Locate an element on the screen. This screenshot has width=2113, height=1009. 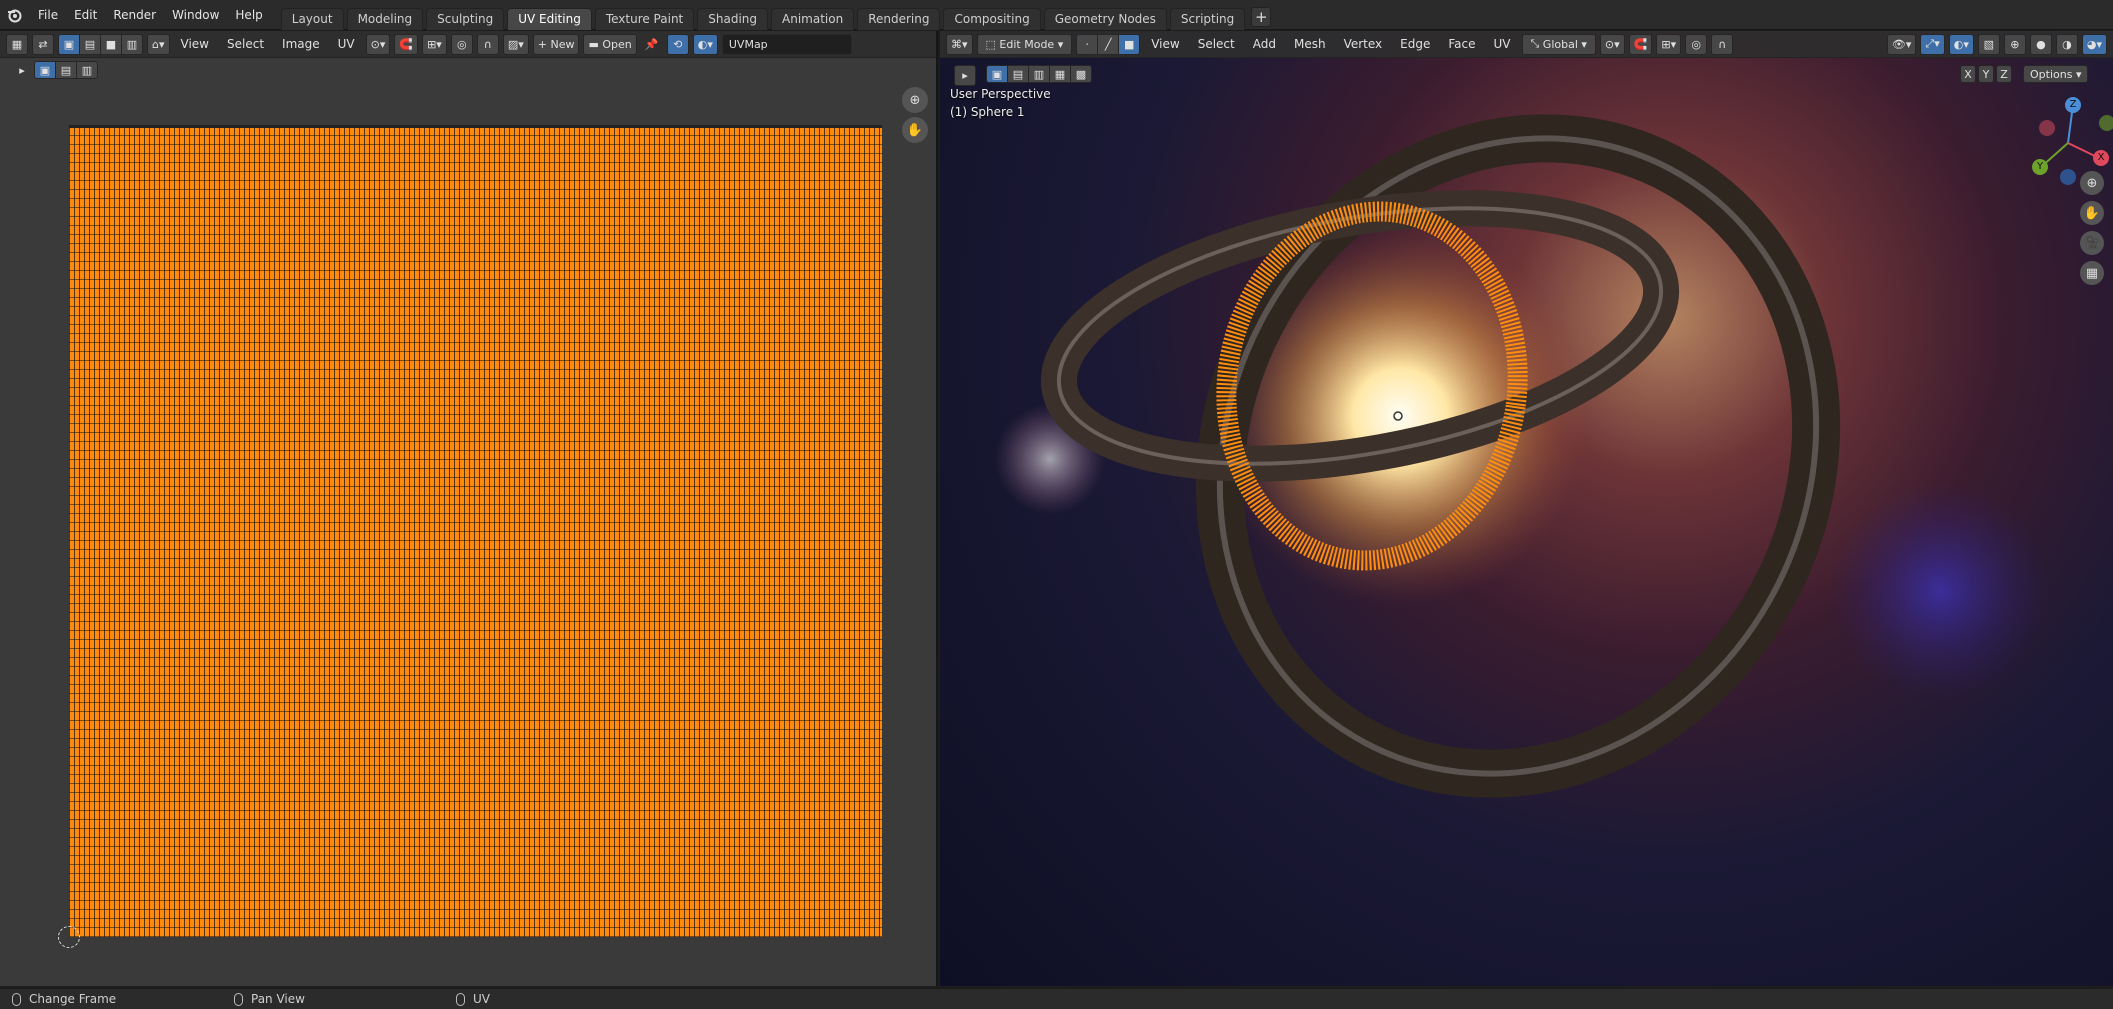
pin-icon: 📌 is located at coordinates (652, 44).